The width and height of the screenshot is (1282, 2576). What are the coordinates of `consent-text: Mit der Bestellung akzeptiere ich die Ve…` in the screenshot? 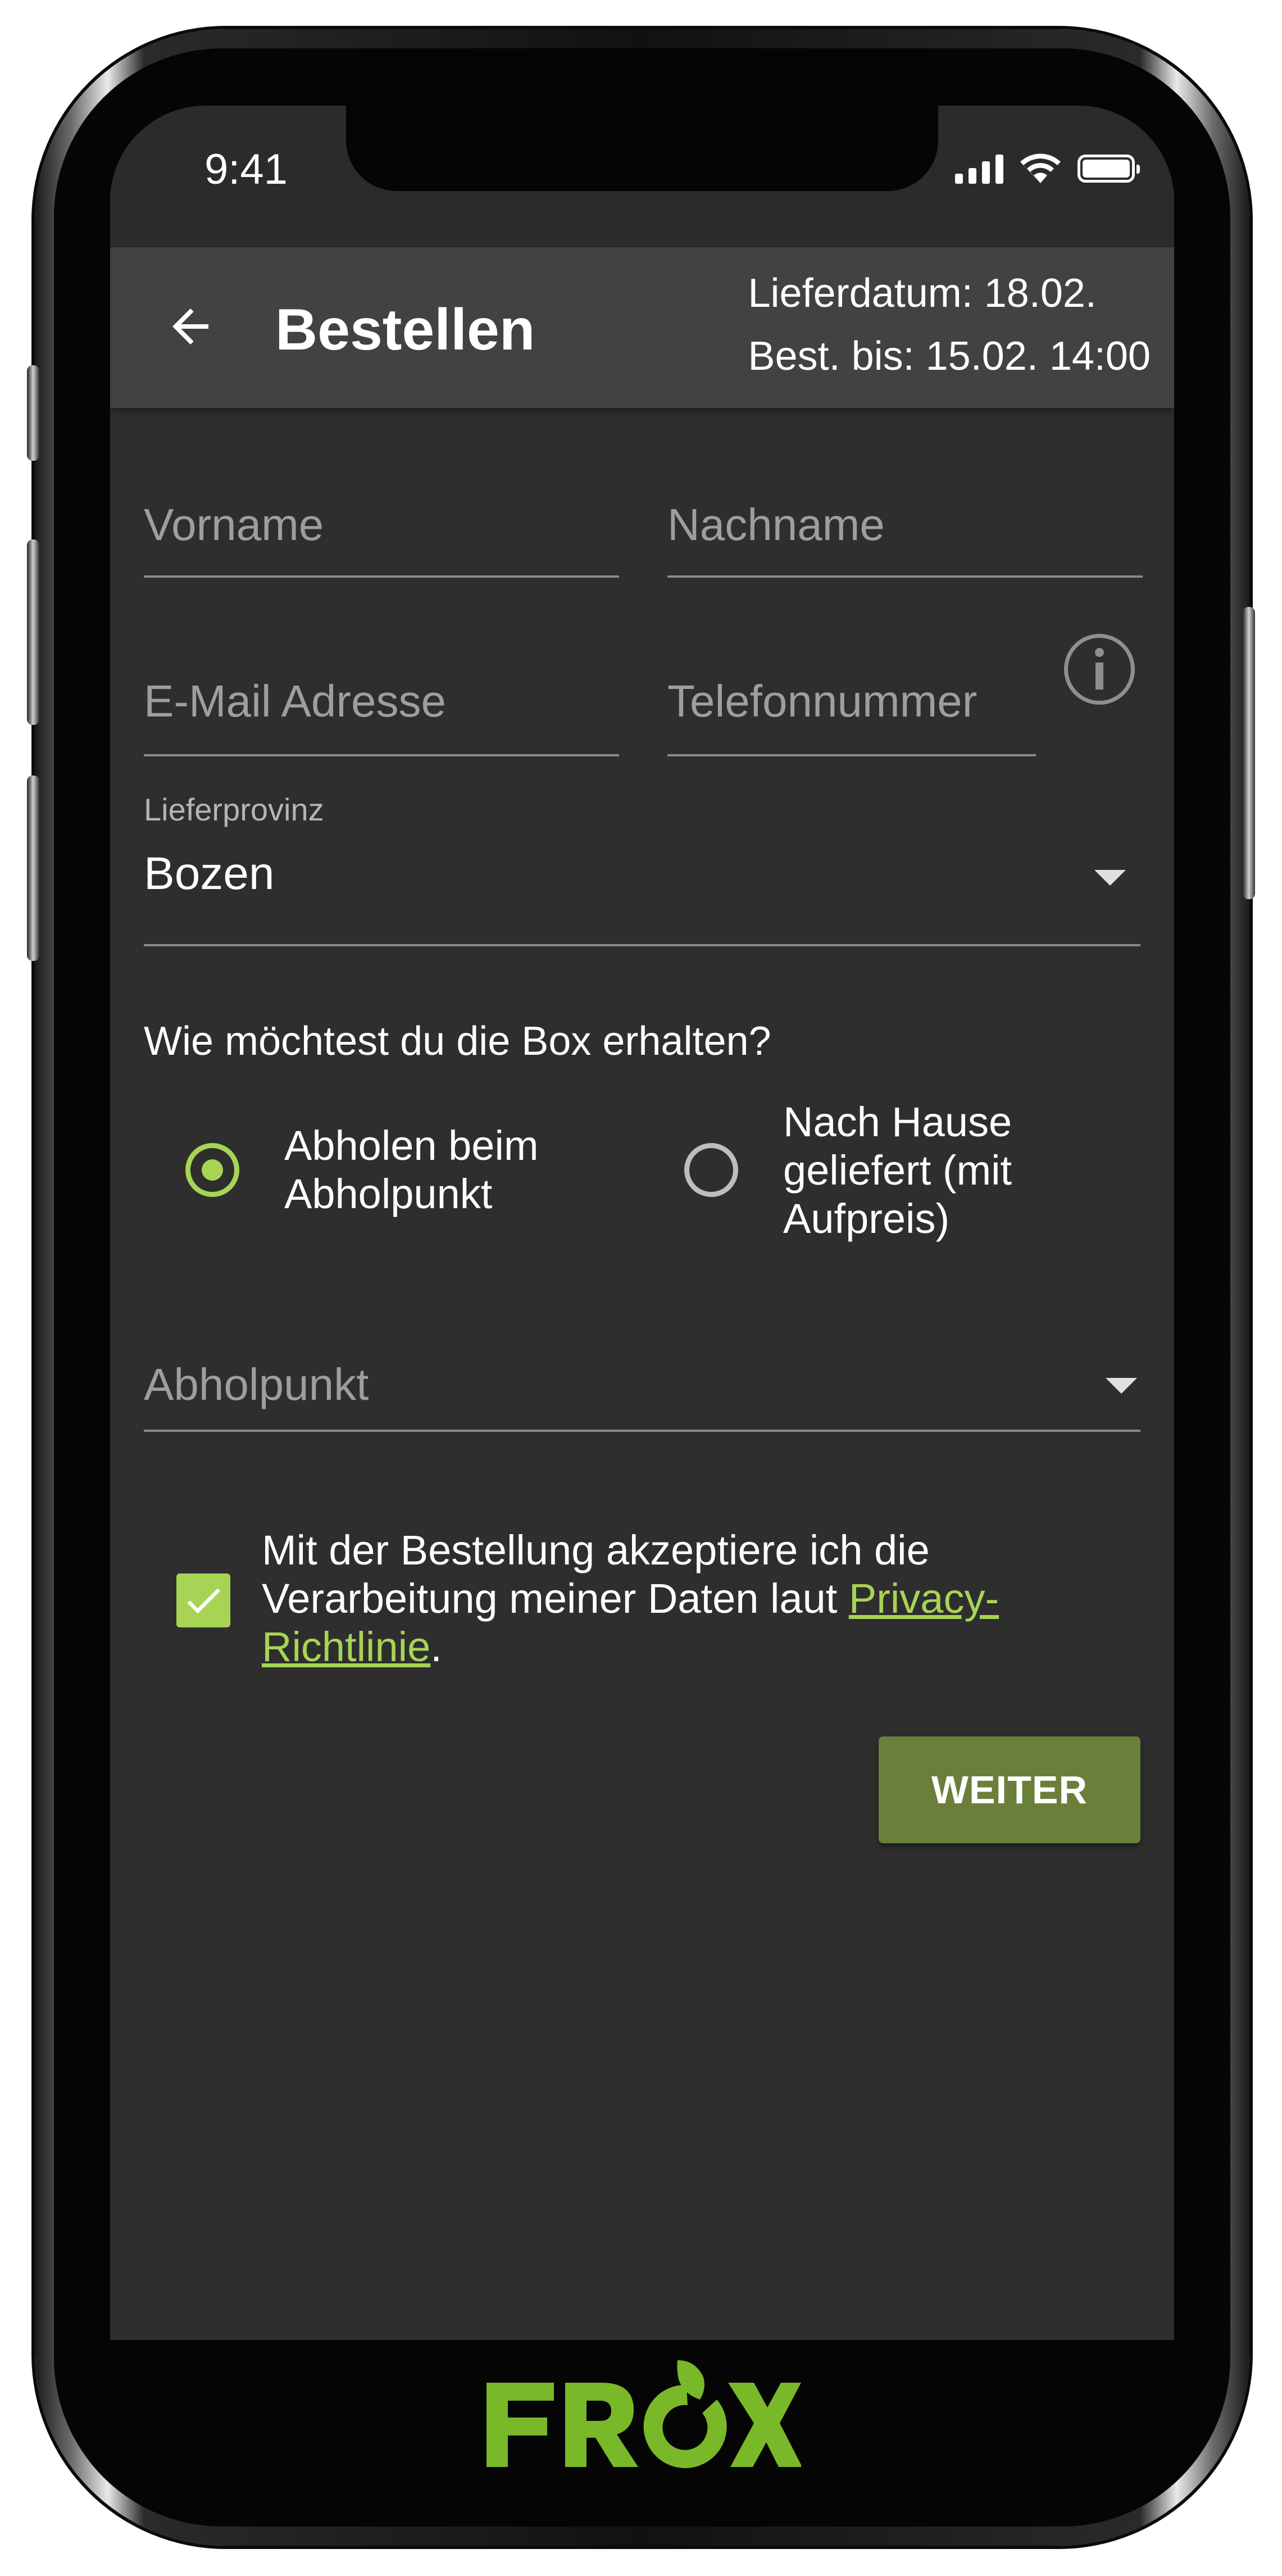 It's located at (683, 1598).